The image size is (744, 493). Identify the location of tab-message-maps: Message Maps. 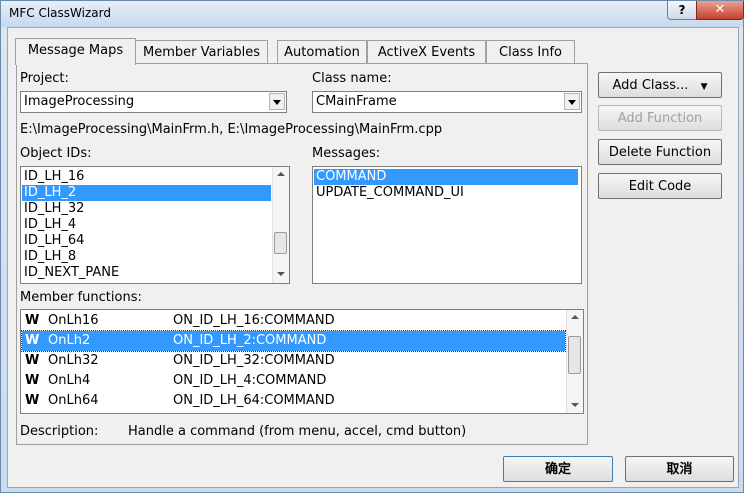
(75, 51).